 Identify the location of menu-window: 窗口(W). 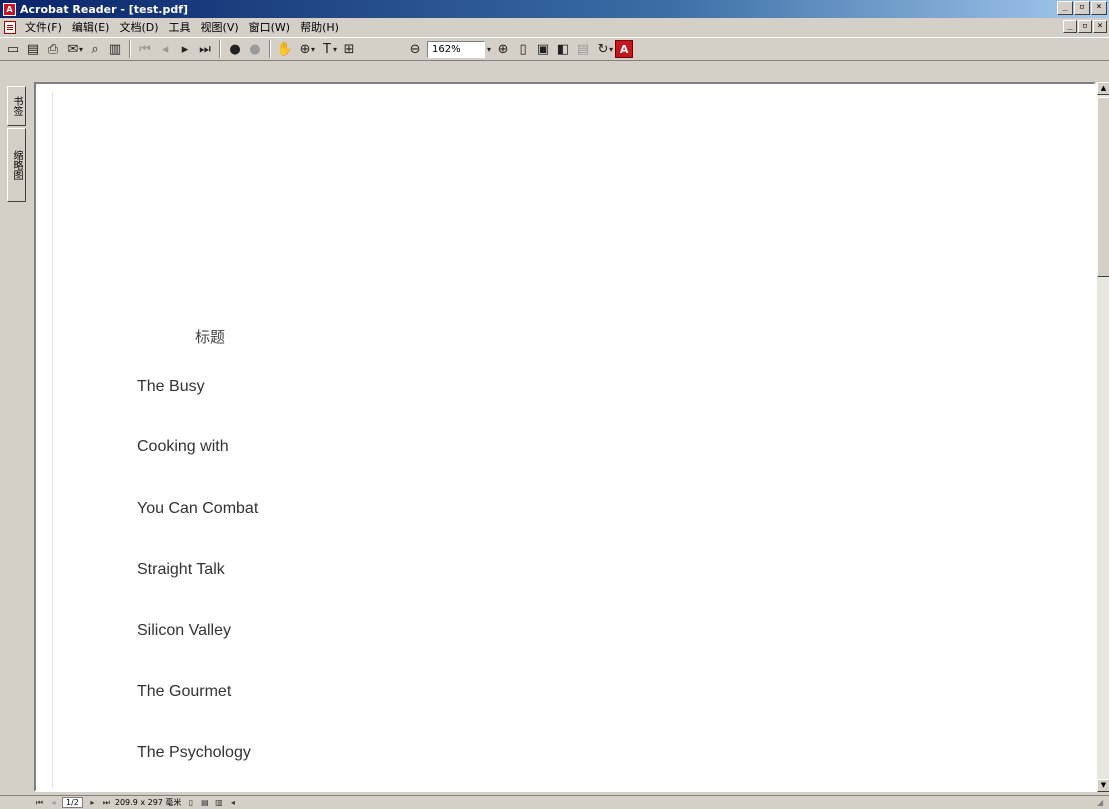
(269, 27).